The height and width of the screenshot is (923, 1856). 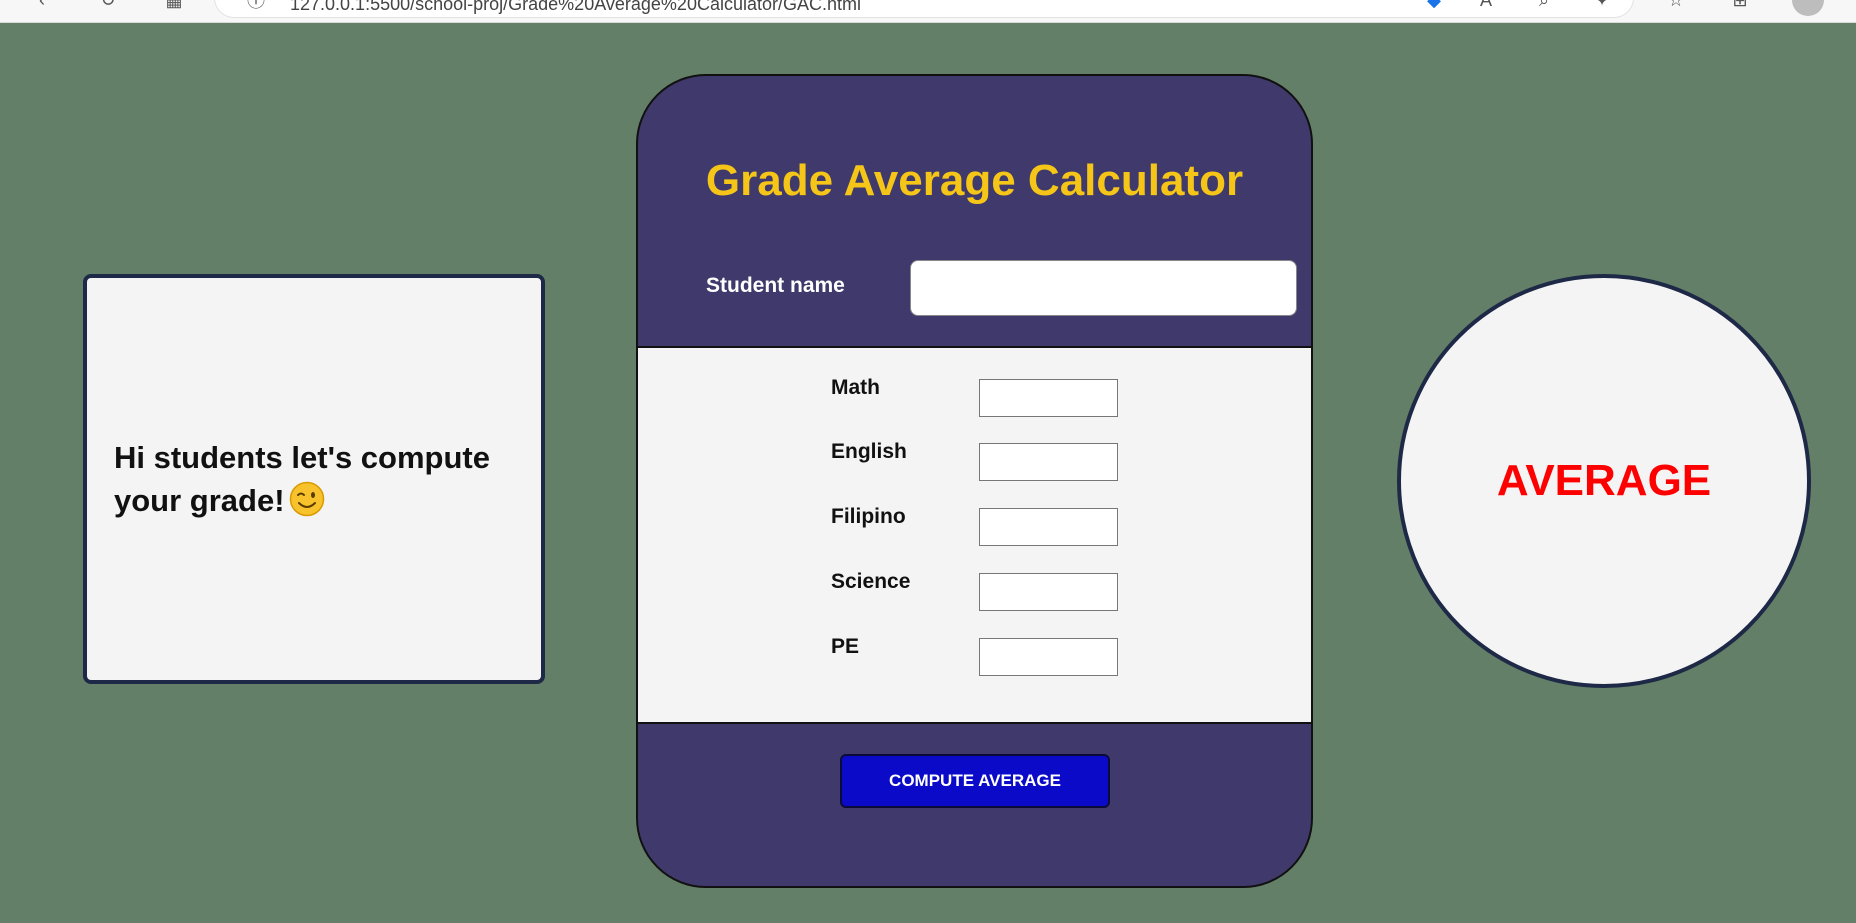 I want to click on filipino-label: Filipino, so click(x=868, y=516).